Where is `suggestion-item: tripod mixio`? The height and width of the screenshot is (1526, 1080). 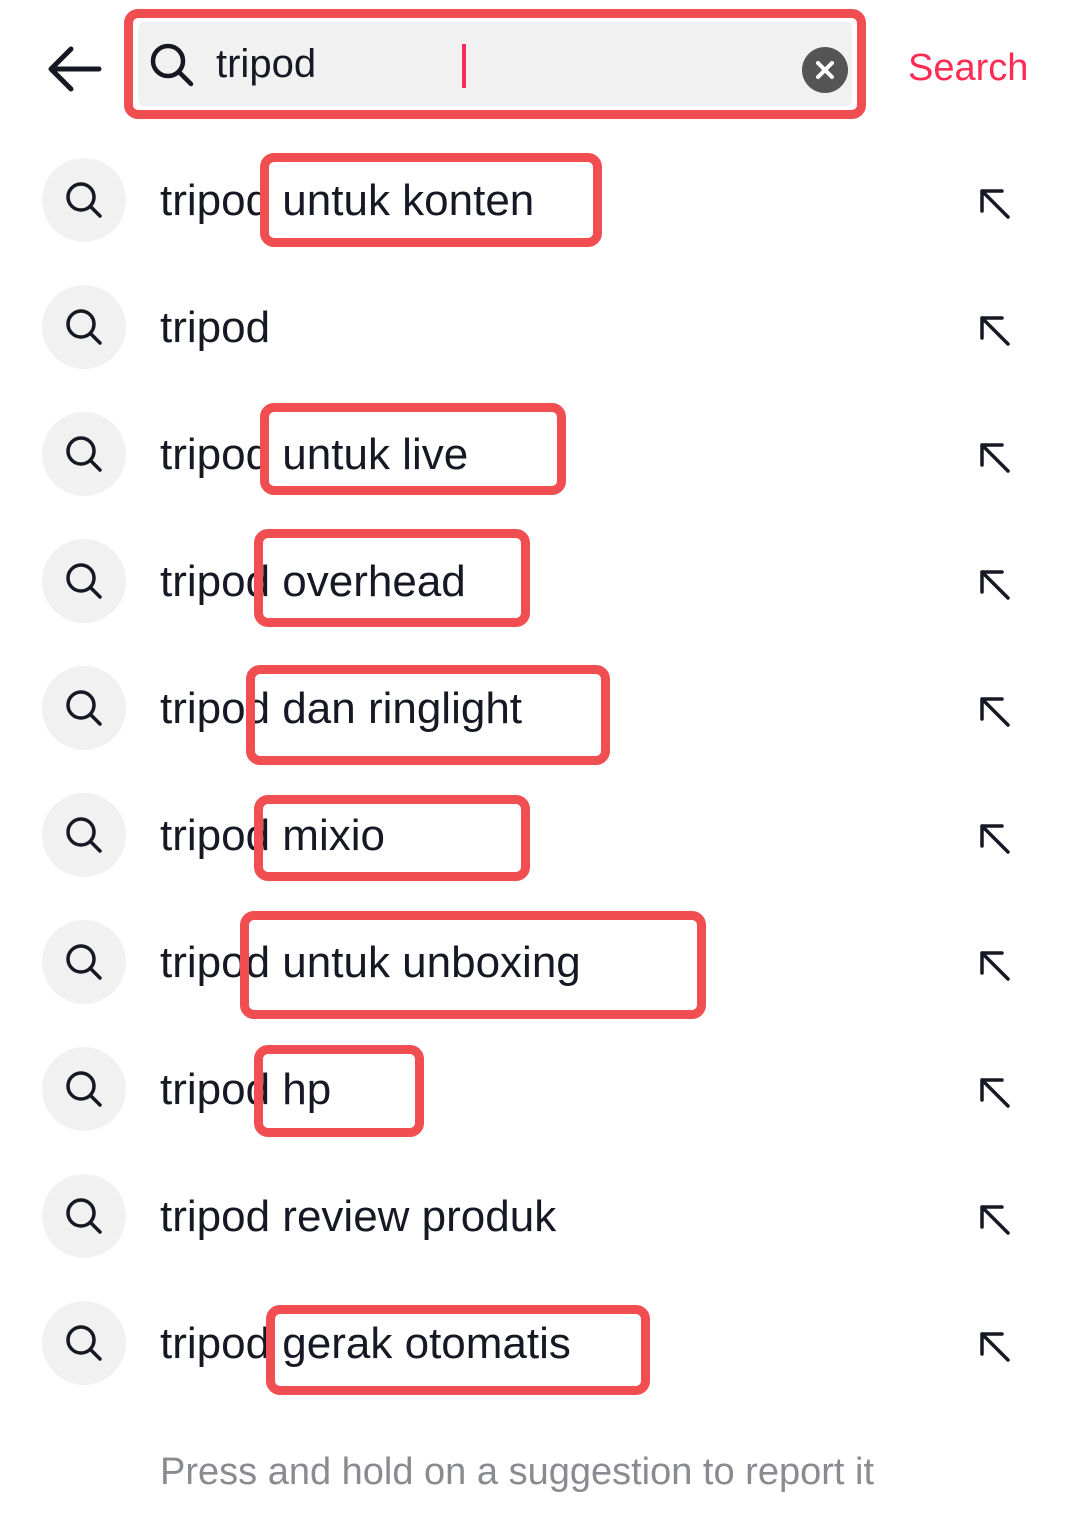
suggestion-item: tripod mixio is located at coordinates (540, 835).